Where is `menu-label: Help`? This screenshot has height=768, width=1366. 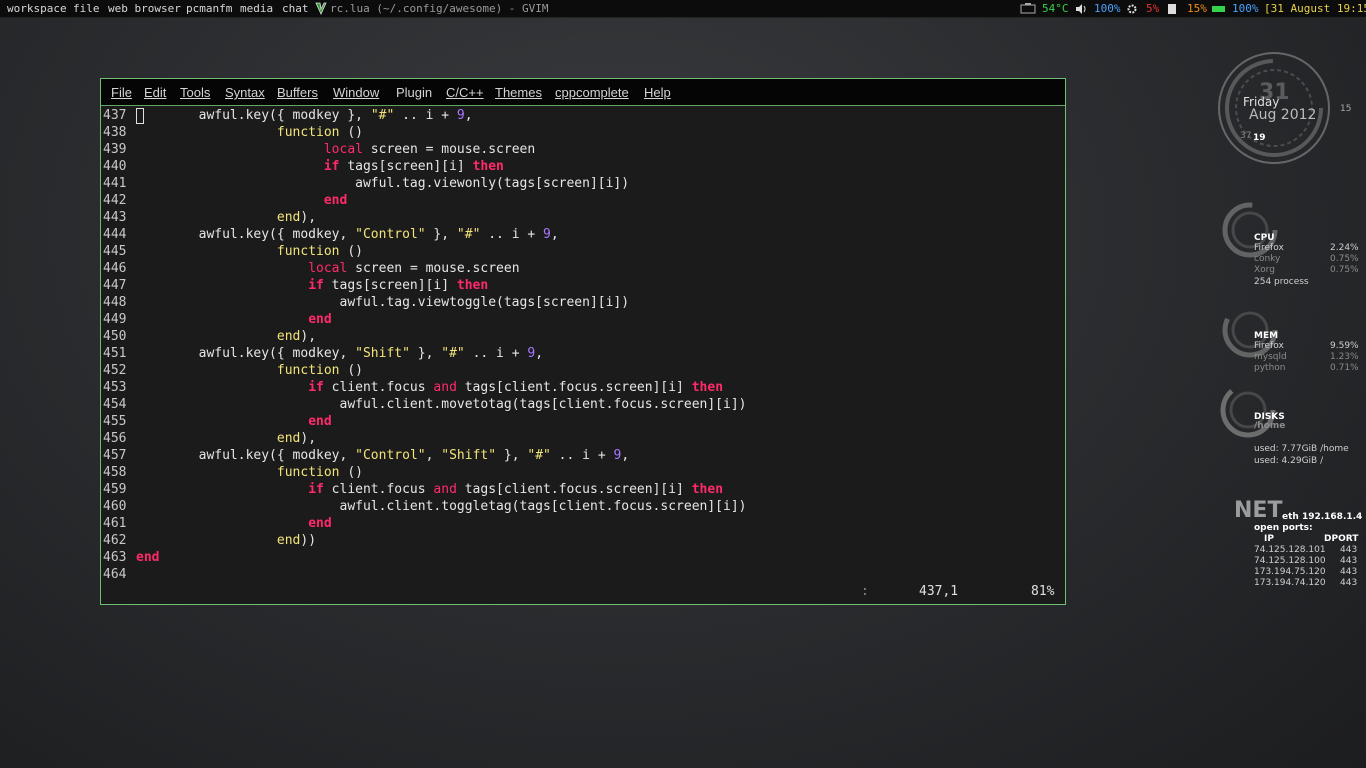
menu-label: Help is located at coordinates (657, 92).